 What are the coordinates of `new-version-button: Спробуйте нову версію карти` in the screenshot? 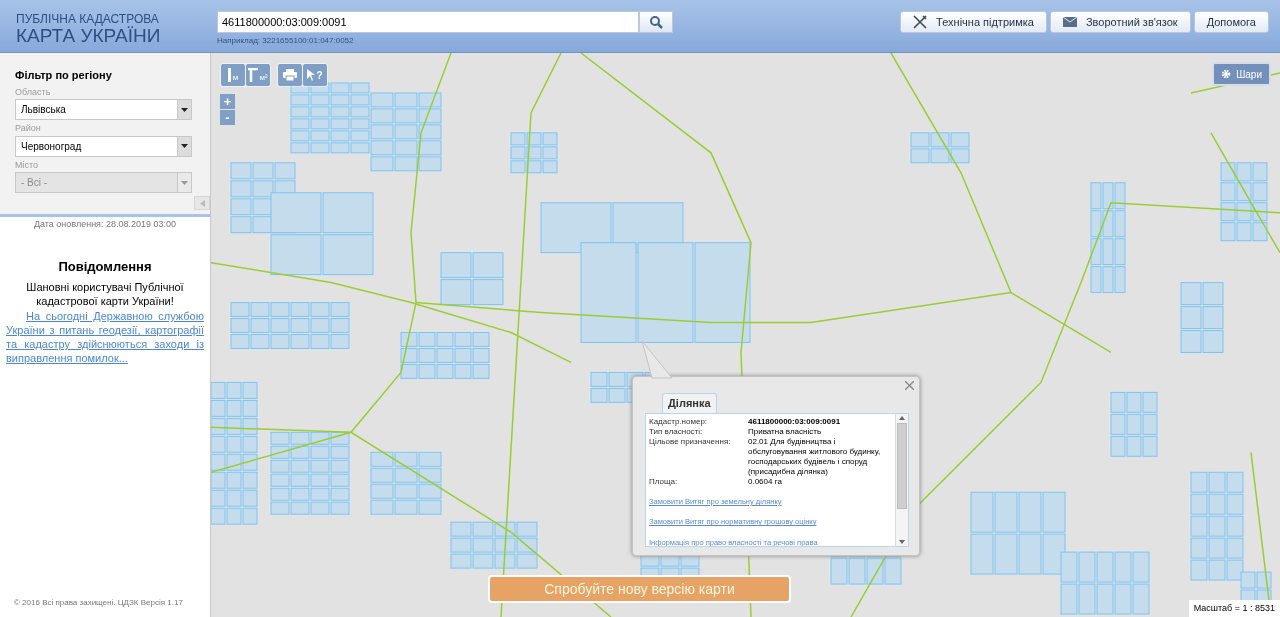 It's located at (639, 589).